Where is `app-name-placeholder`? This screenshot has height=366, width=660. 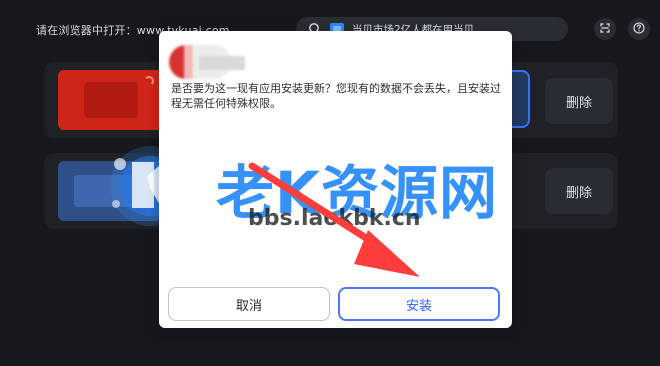 app-name-placeholder is located at coordinates (222, 63).